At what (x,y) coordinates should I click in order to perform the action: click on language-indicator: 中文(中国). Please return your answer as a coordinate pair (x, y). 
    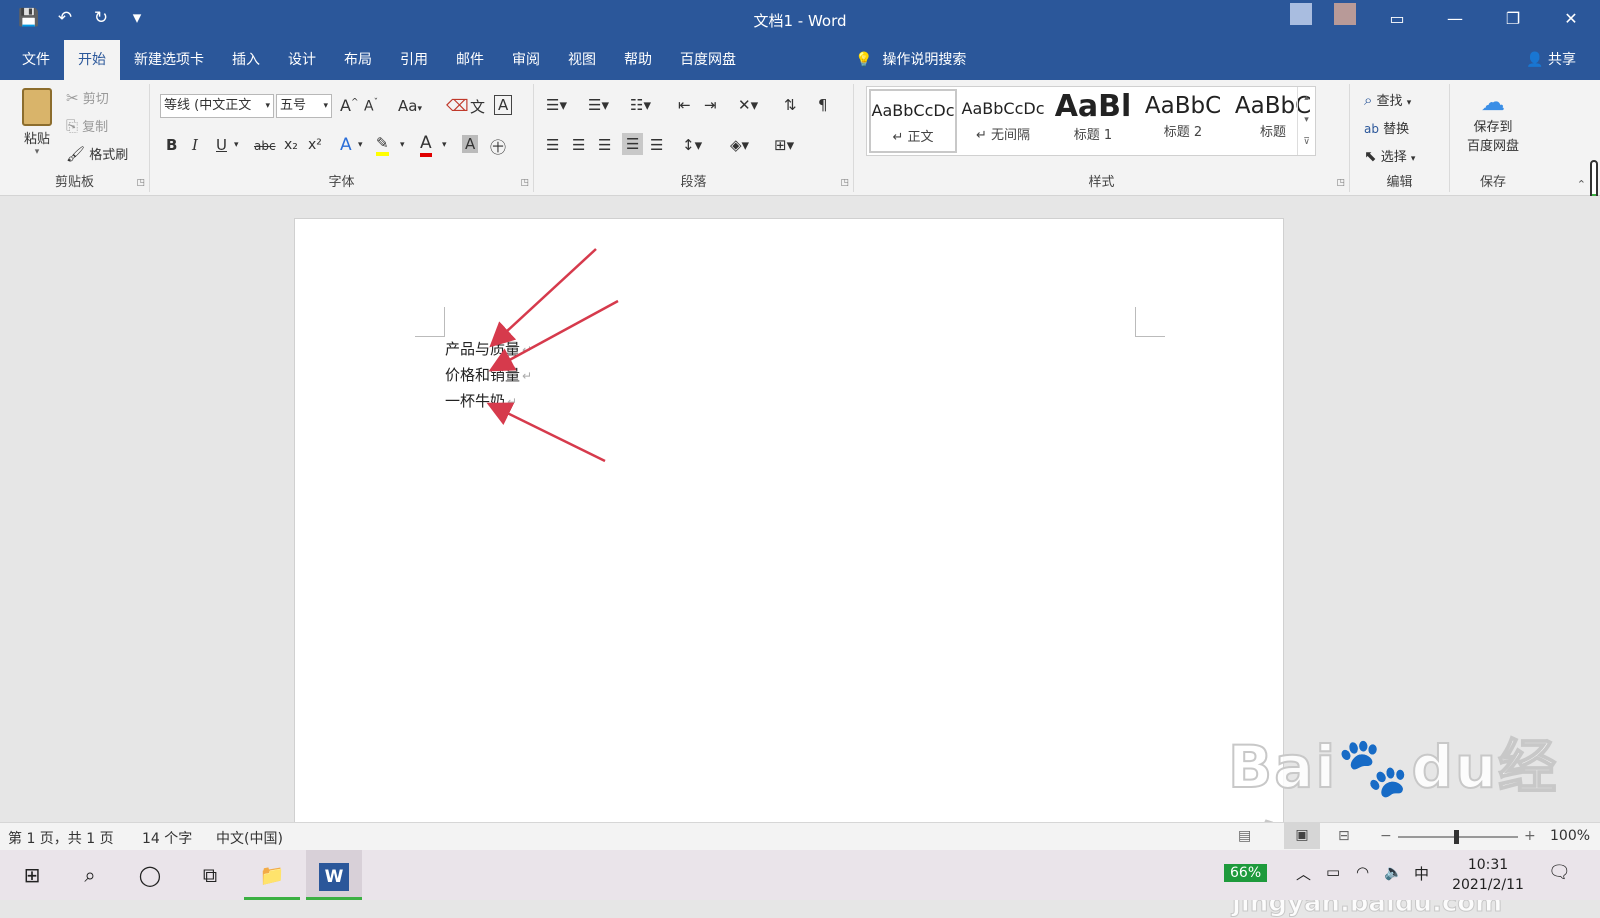
    Looking at the image, I should click on (249, 838).